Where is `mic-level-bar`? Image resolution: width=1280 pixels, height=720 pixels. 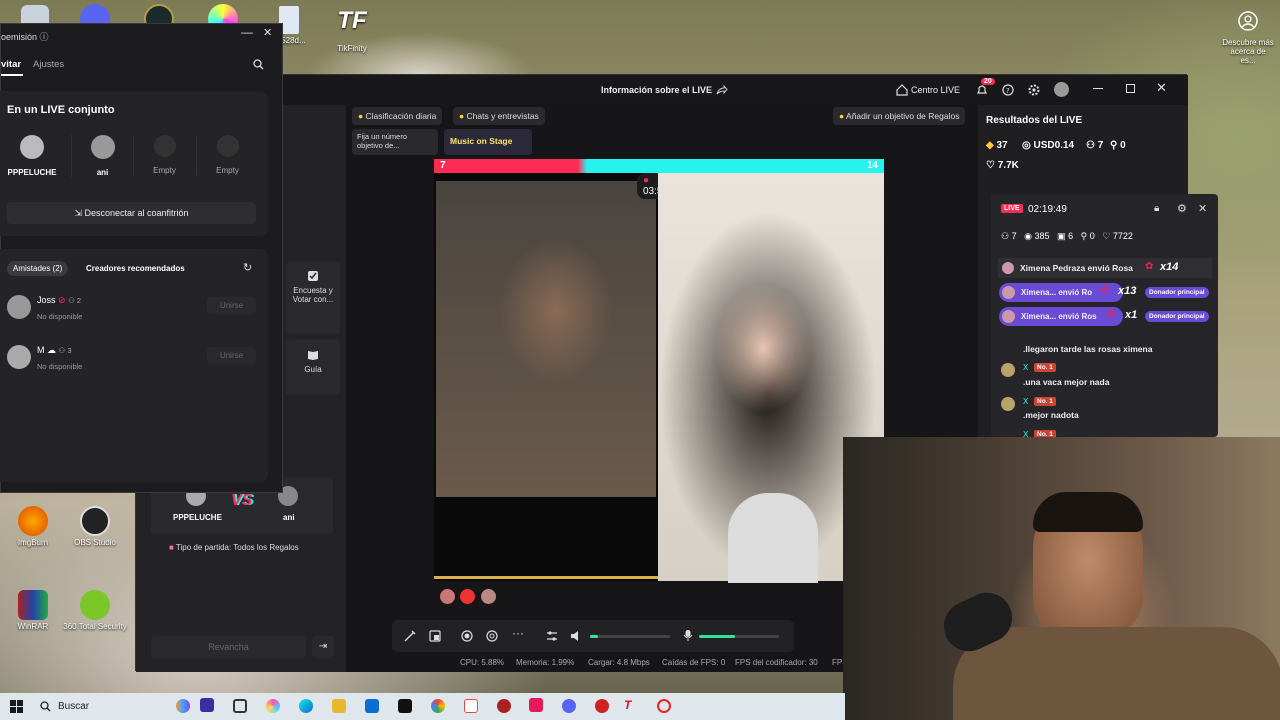 mic-level-bar is located at coordinates (739, 636).